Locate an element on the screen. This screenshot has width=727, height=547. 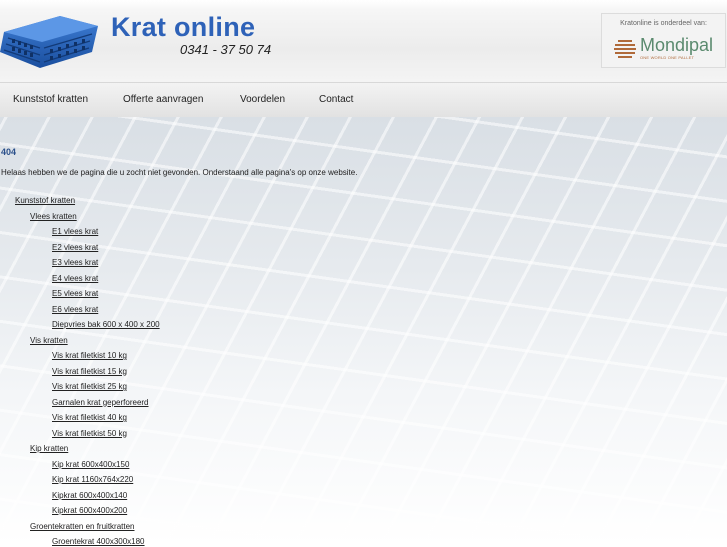
sitemap-link: E4 vlees krat is located at coordinates (75, 278).